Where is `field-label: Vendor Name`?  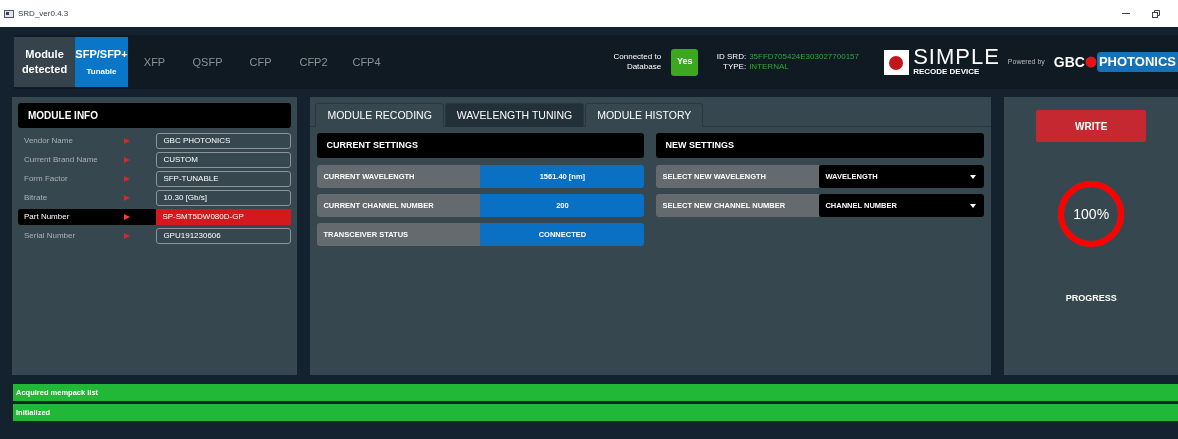 field-label: Vendor Name is located at coordinates (48, 141).